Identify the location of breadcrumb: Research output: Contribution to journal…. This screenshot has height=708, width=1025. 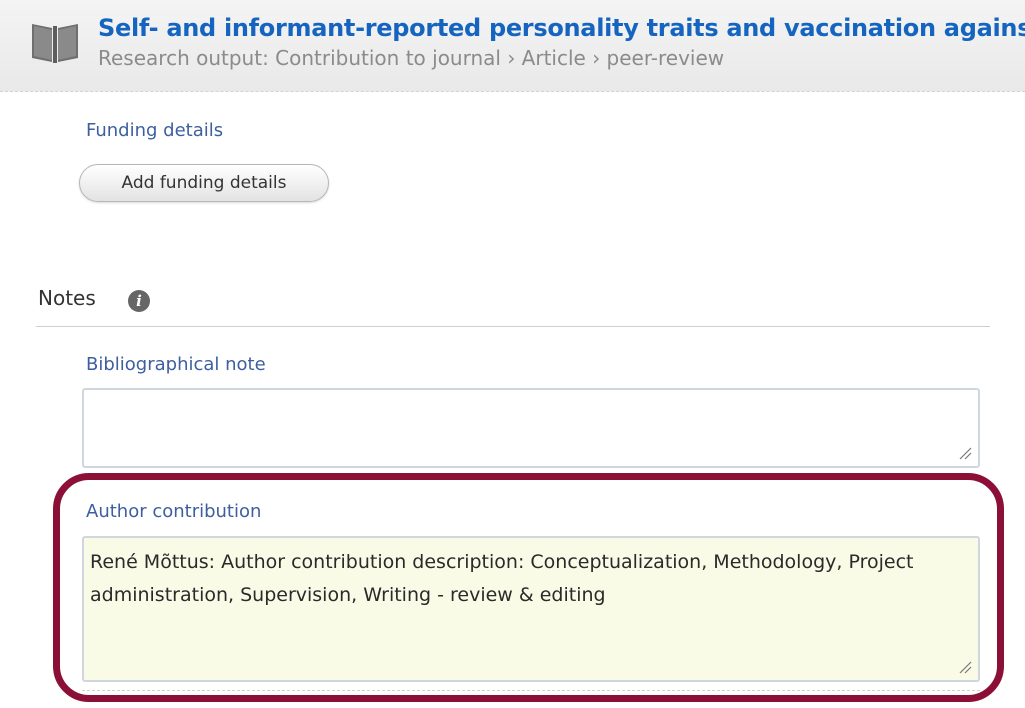
(411, 58).